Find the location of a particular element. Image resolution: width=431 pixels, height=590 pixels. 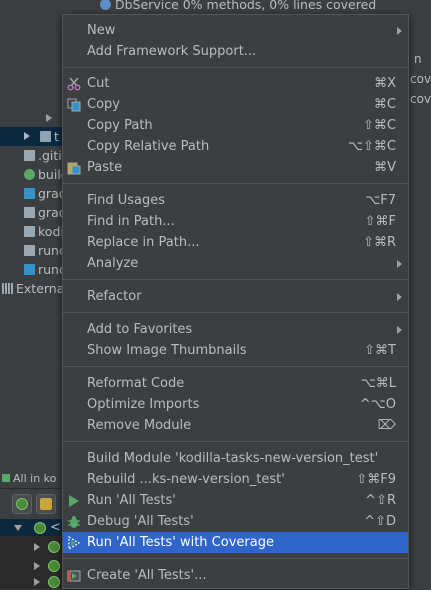

right-snippet: n is located at coordinates (418, 59).